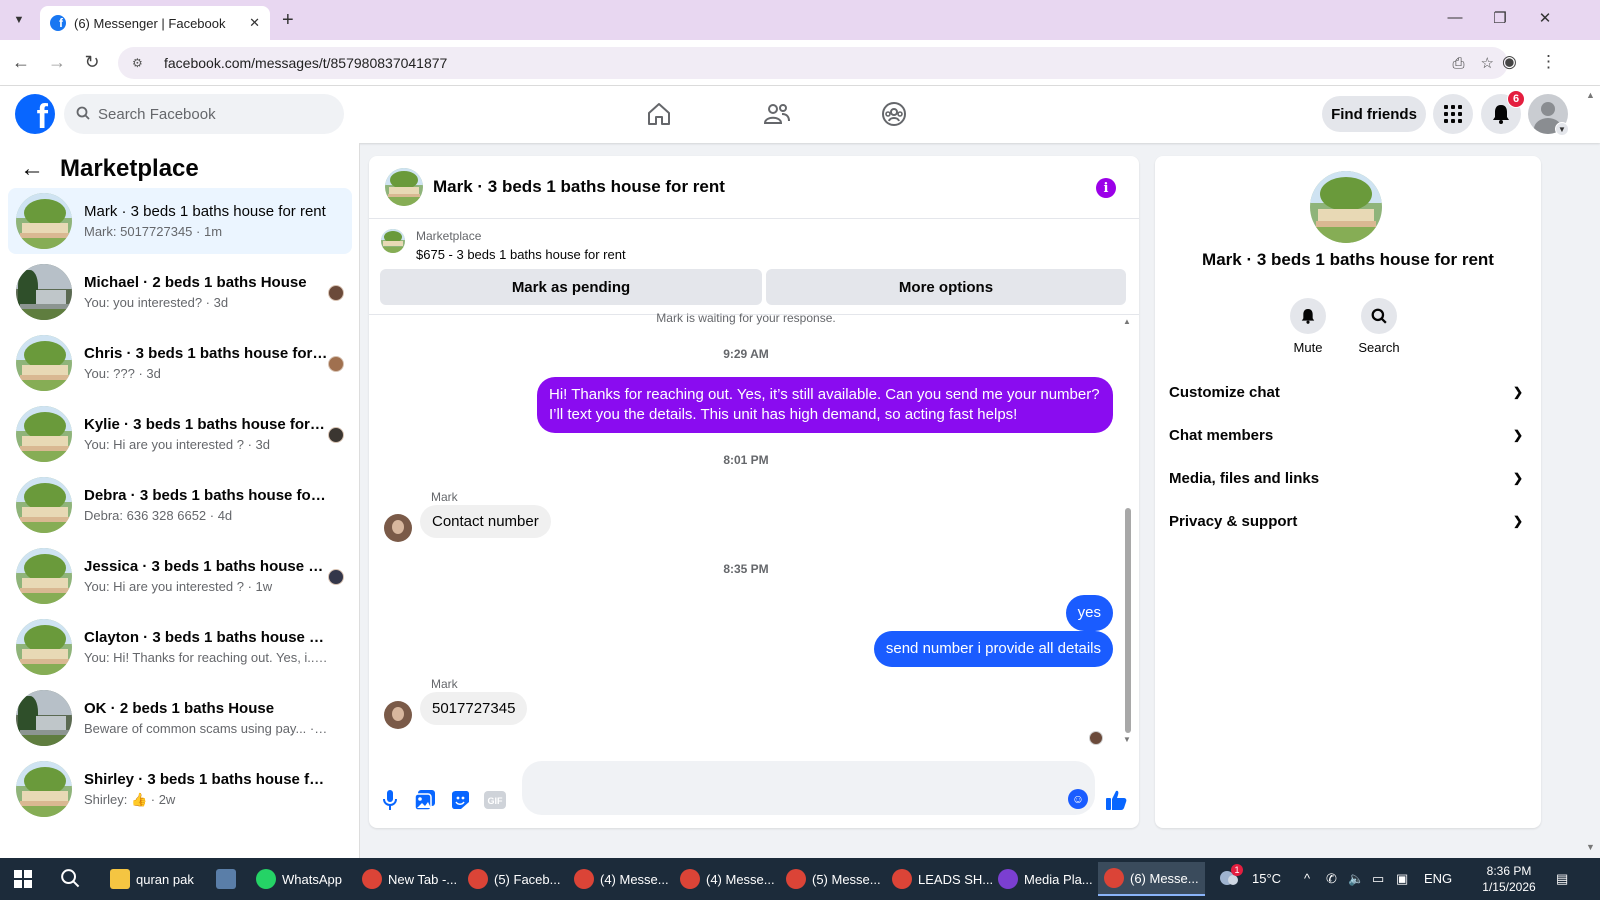 The height and width of the screenshot is (900, 1600). What do you see at coordinates (23, 879) in the screenshot?
I see `windows-start-icon` at bounding box center [23, 879].